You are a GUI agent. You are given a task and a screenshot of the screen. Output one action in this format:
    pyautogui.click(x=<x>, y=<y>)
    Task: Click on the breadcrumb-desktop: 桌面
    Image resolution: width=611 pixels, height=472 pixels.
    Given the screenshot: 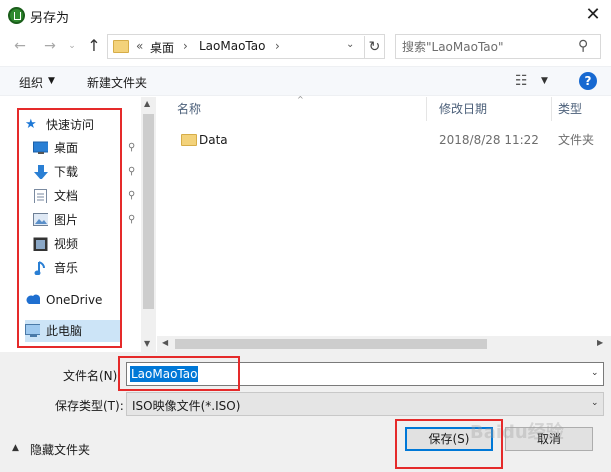 What is the action you would take?
    pyautogui.click(x=162, y=47)
    